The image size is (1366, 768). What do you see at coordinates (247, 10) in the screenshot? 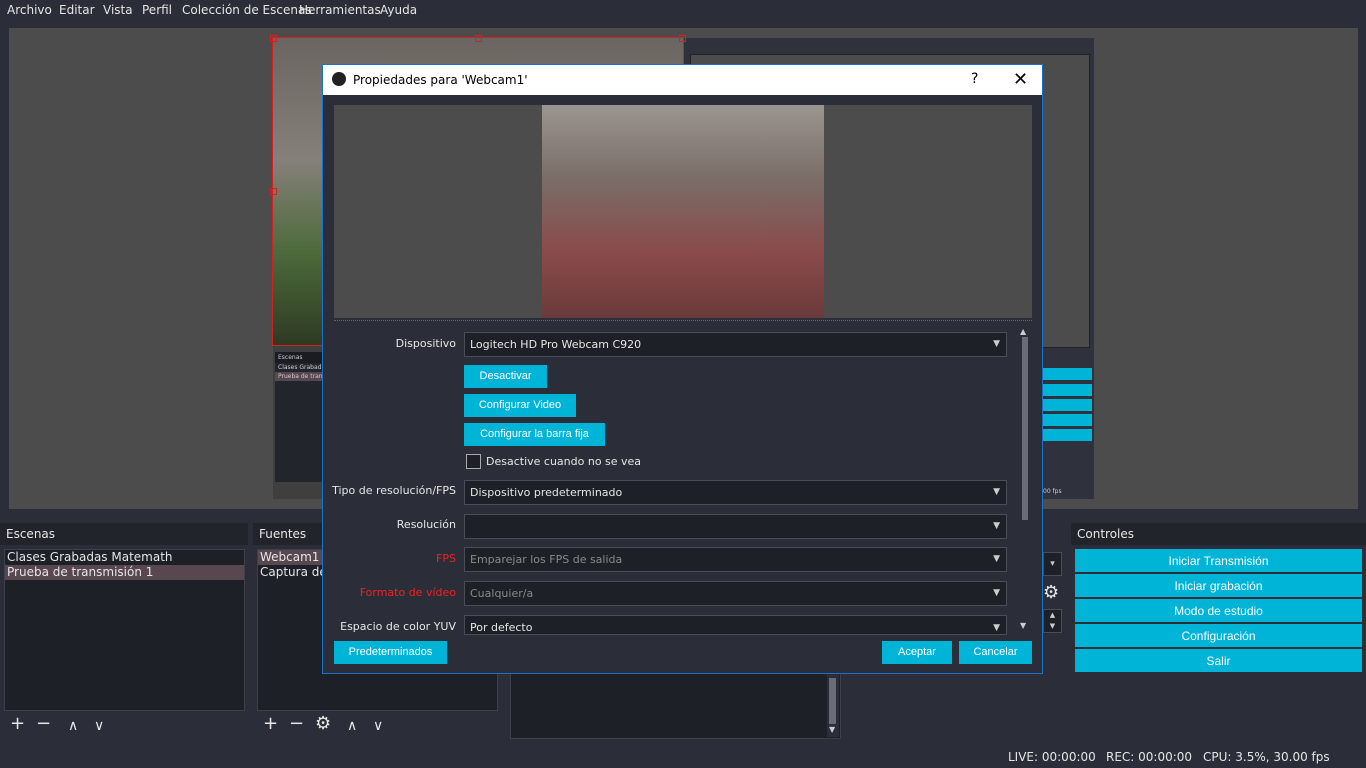
I see `menu-coleccion-escenas: Colección de Escenas` at bounding box center [247, 10].